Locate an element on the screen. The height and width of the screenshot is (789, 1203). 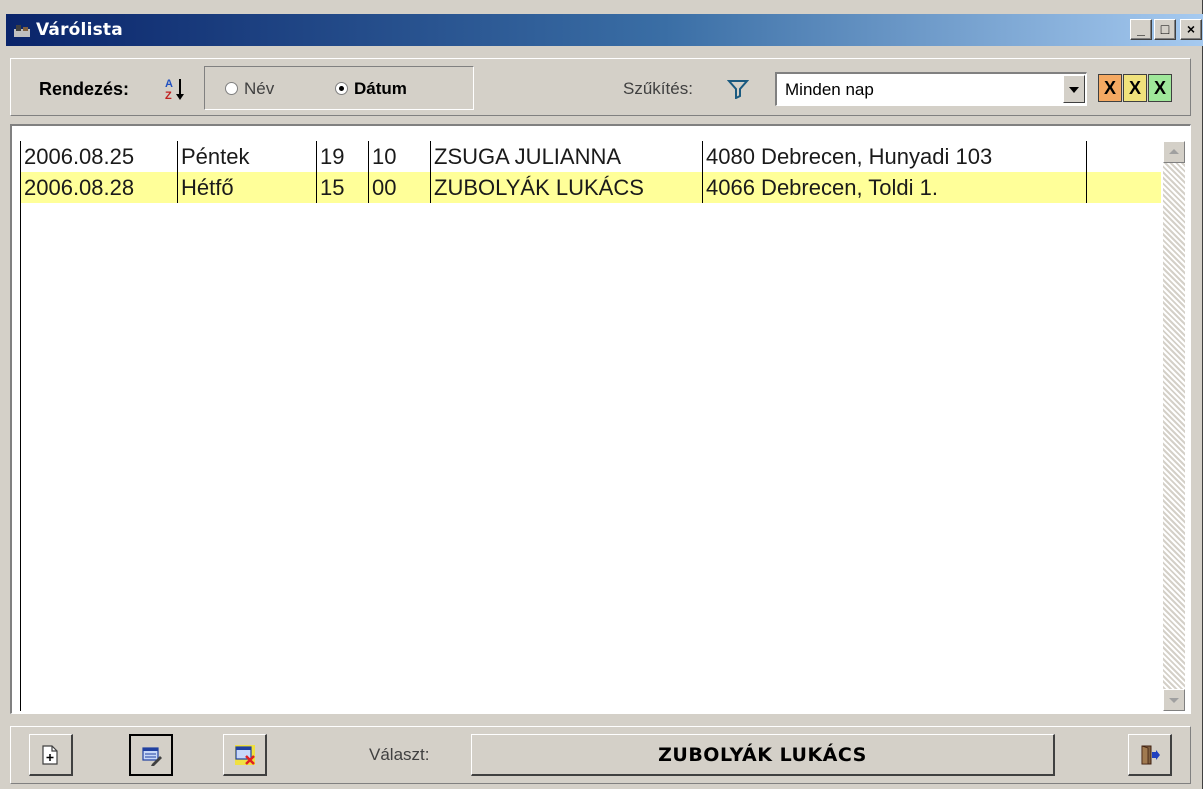
radio-name-label: Név is located at coordinates (259, 88).